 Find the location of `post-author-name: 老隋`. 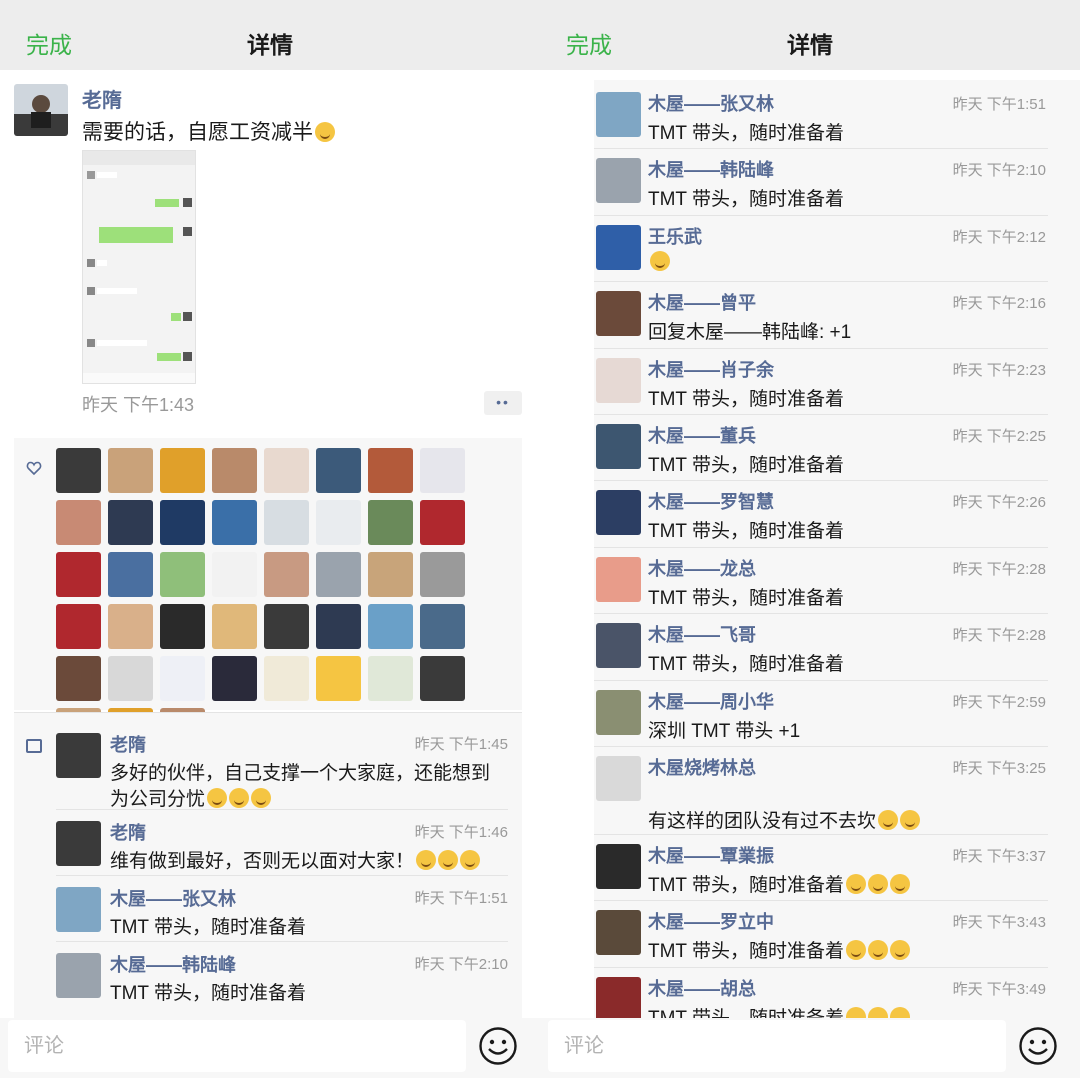

post-author-name: 老隋 is located at coordinates (102, 98).